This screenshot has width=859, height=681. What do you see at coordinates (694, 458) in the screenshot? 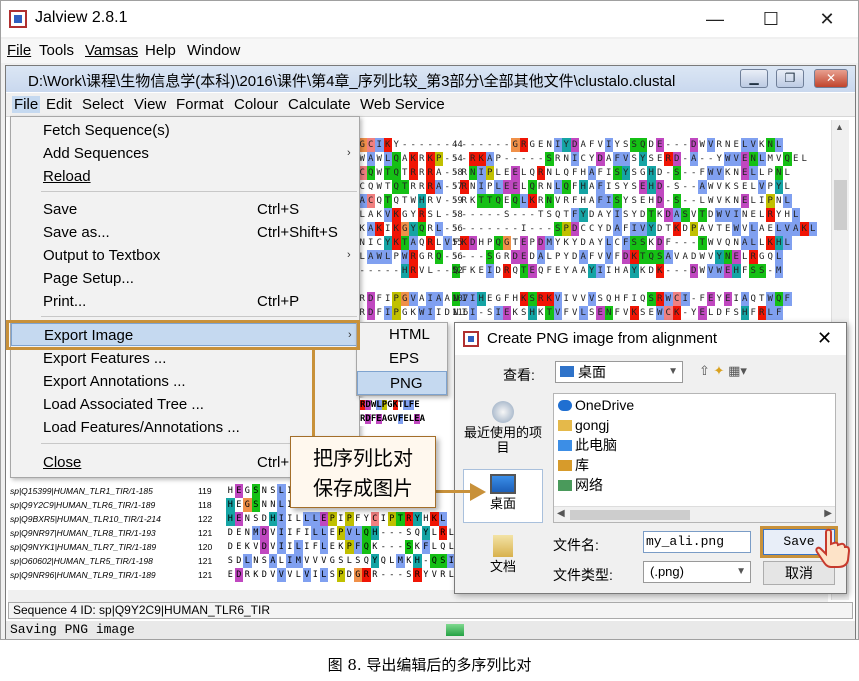
I see `file-list: OneDrive gongj 此电脑 库 网络 ◀ ▶` at bounding box center [694, 458].